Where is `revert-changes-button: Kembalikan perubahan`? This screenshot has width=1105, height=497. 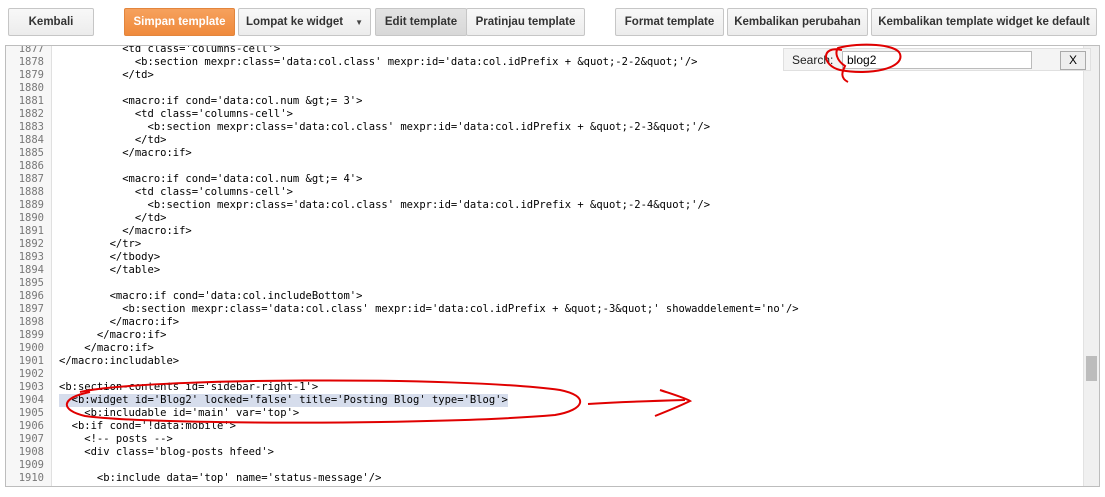 revert-changes-button: Kembalikan perubahan is located at coordinates (797, 22).